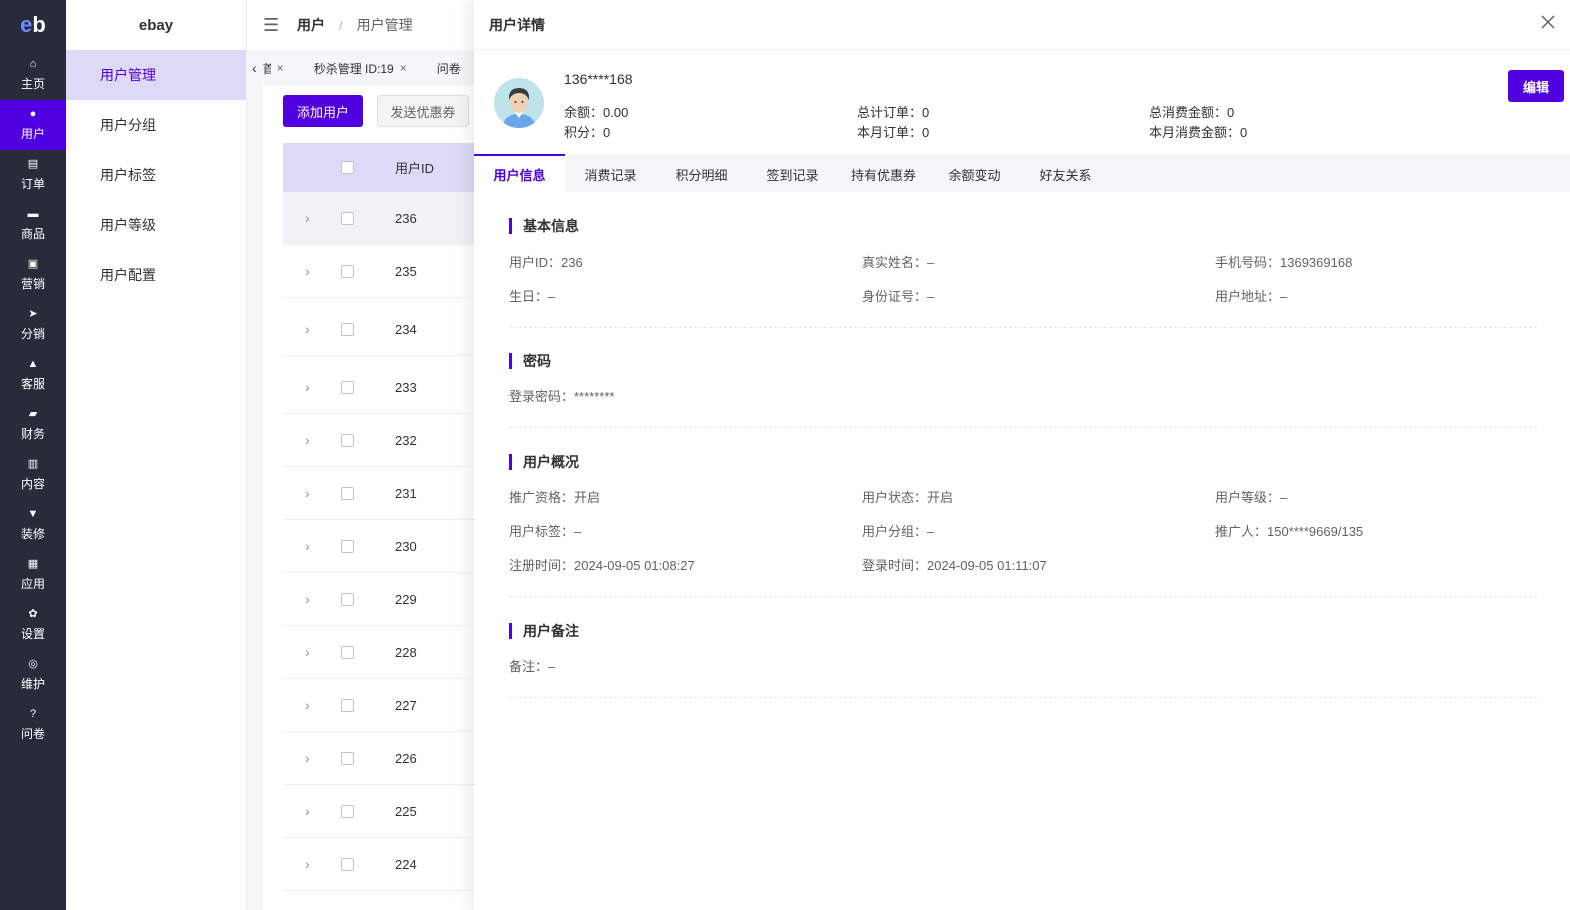 The image size is (1570, 910). I want to click on cell-user-id: 236, so click(406, 218).